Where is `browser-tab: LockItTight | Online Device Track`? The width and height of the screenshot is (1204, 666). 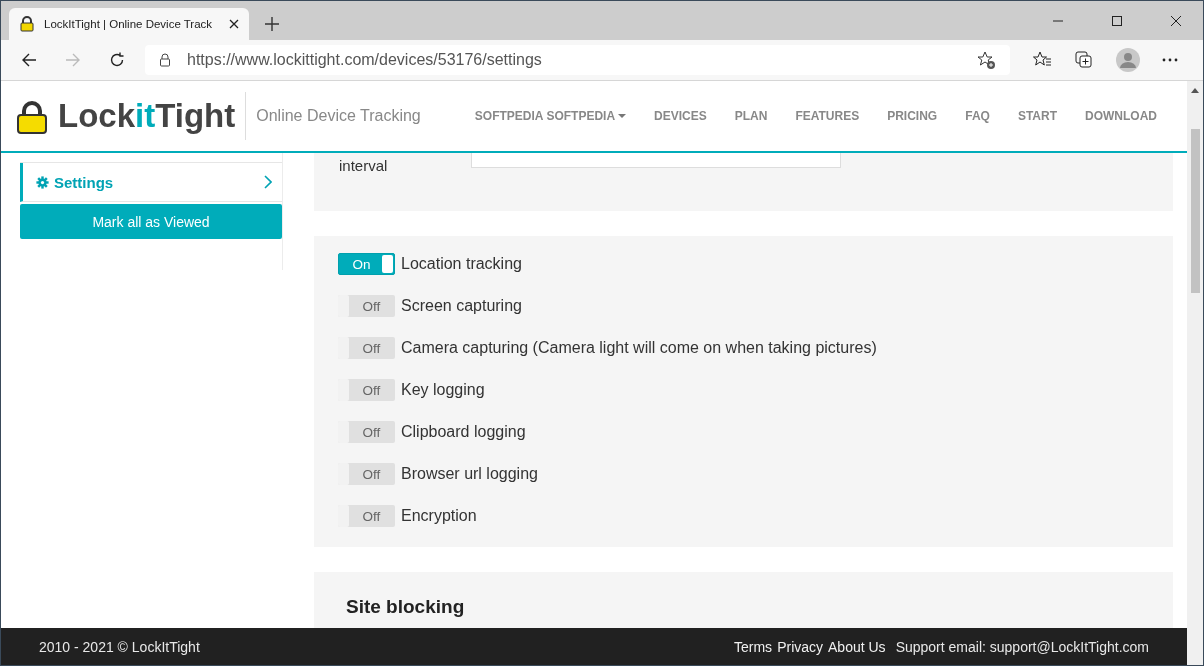 browser-tab: LockItTight | Online Device Track is located at coordinates (129, 24).